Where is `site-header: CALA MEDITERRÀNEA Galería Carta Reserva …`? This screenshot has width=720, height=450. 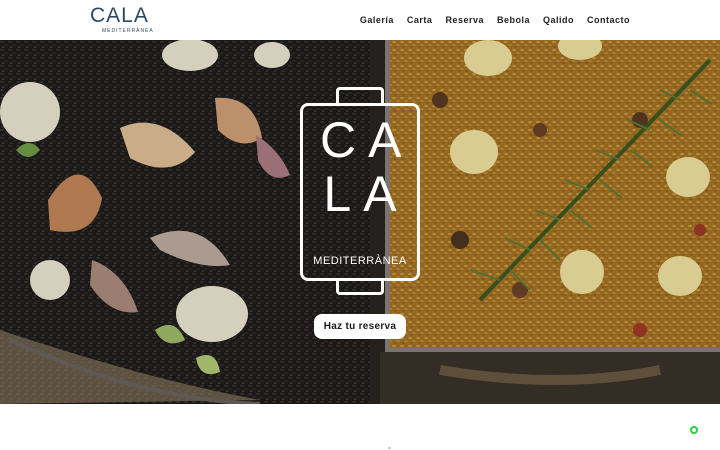 site-header: CALA MEDITERRÀNEA Galería Carta Reserva … is located at coordinates (360, 20).